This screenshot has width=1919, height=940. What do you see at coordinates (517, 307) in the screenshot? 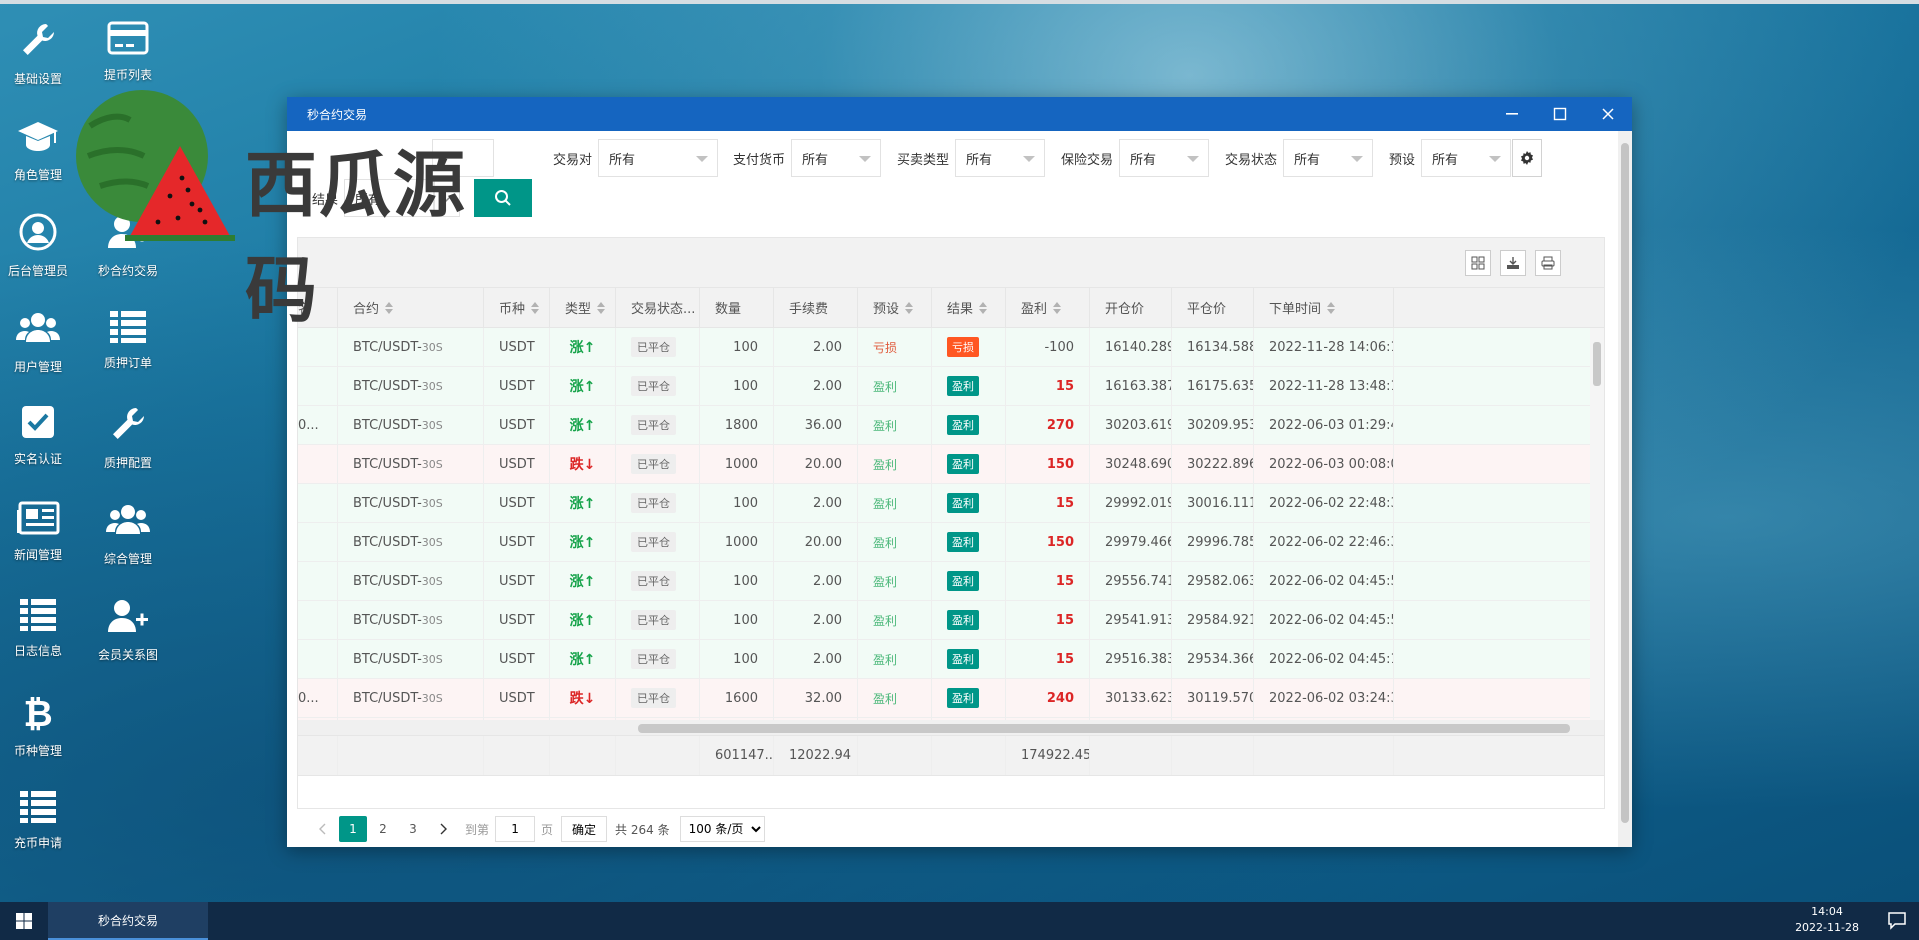
I see `column-header-coin: 币种` at bounding box center [517, 307].